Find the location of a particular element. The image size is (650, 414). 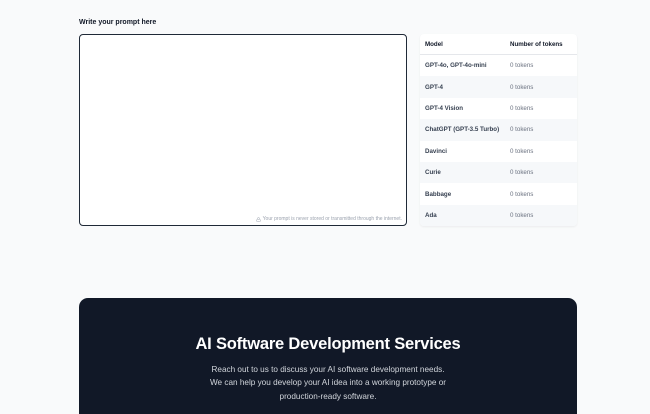

model-name: GPT-4 Vision is located at coordinates (444, 108).